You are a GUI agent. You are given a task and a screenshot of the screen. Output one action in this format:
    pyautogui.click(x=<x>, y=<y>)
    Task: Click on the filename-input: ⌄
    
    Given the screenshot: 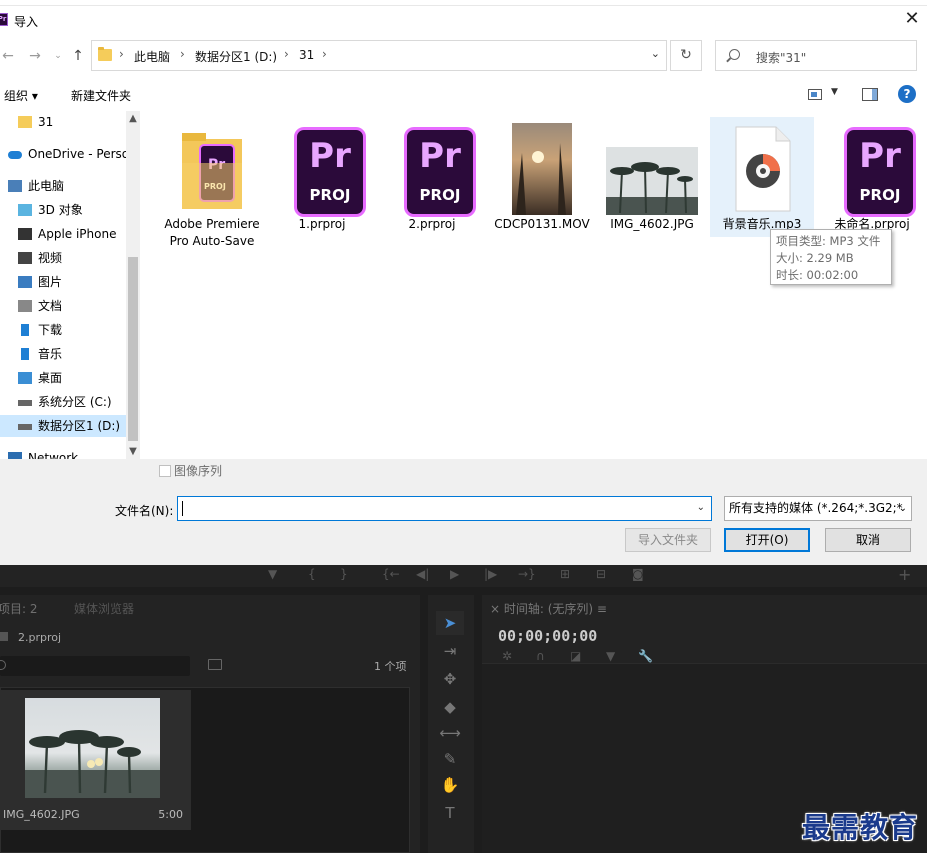 What is the action you would take?
    pyautogui.click(x=444, y=508)
    